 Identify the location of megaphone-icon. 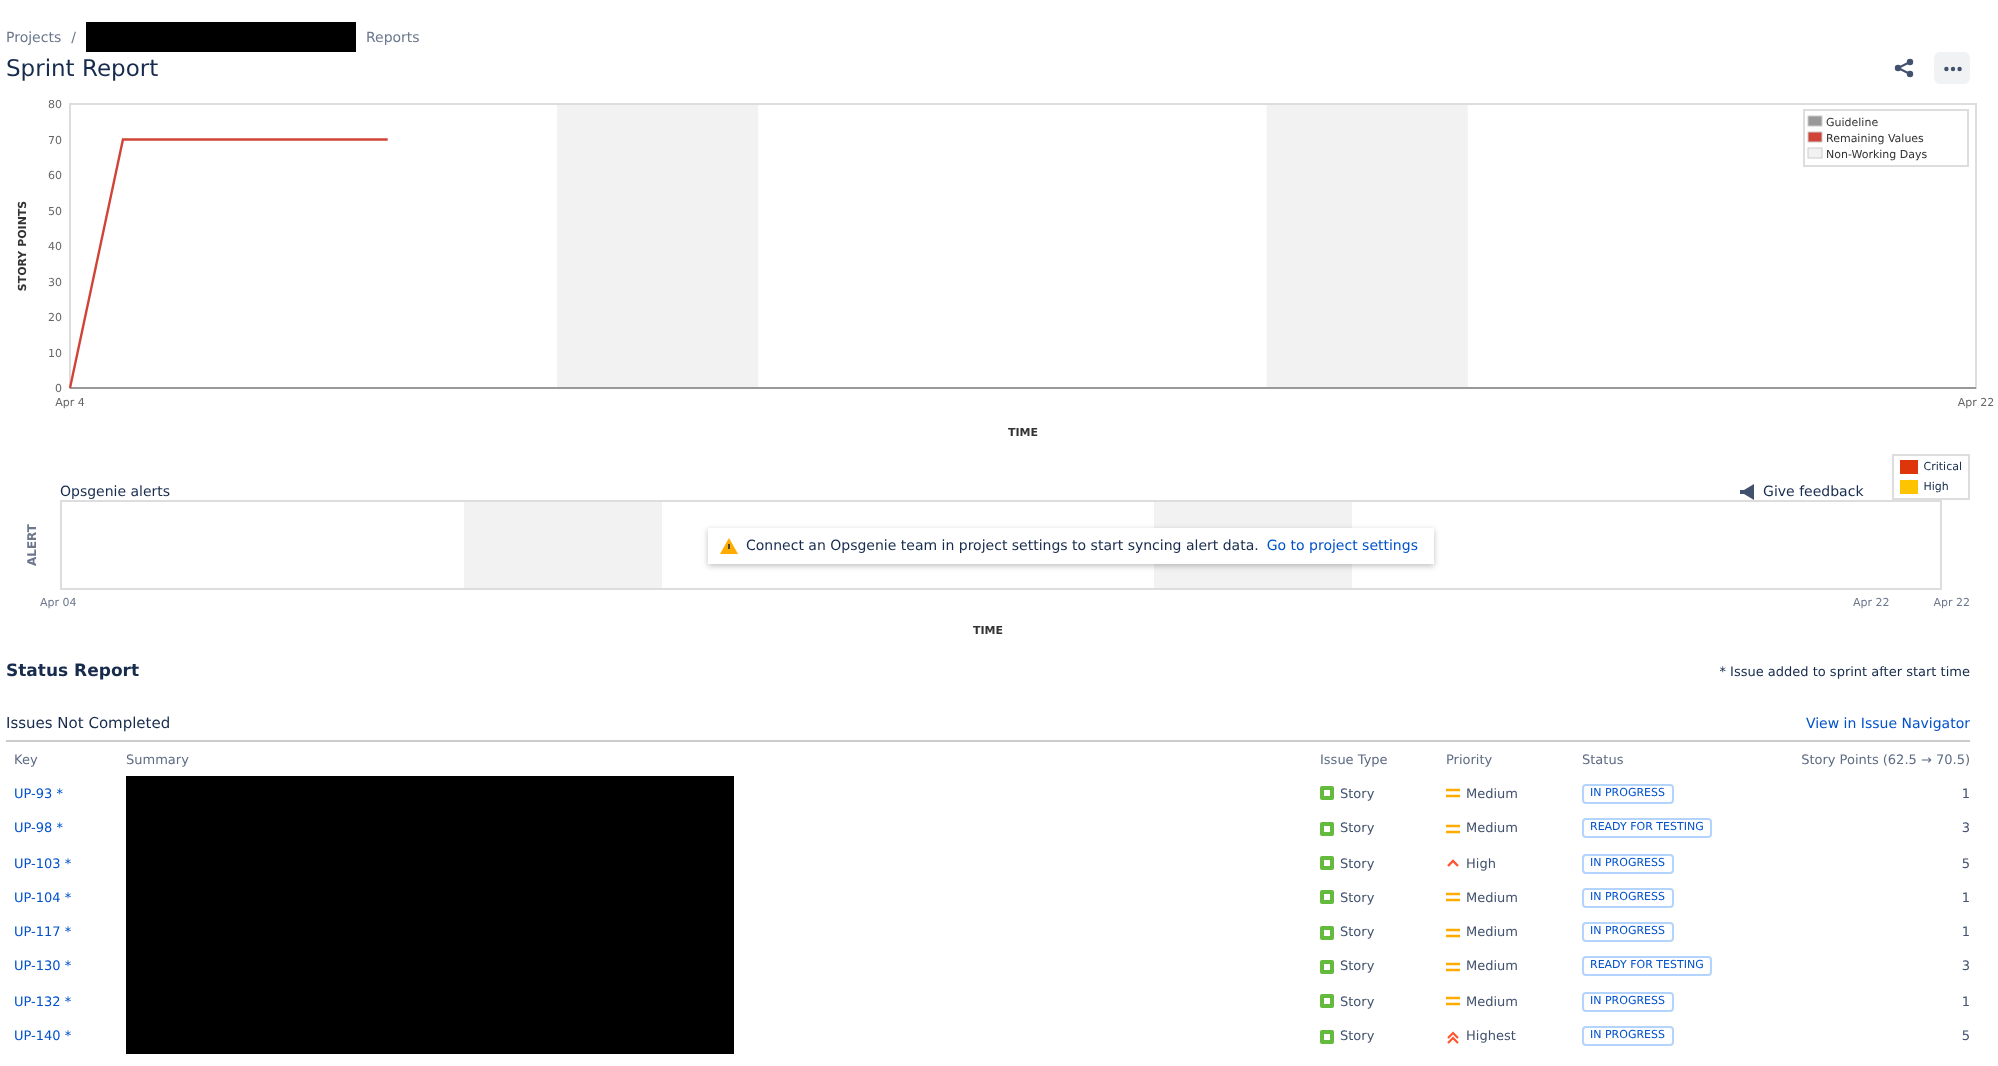
(1746, 492).